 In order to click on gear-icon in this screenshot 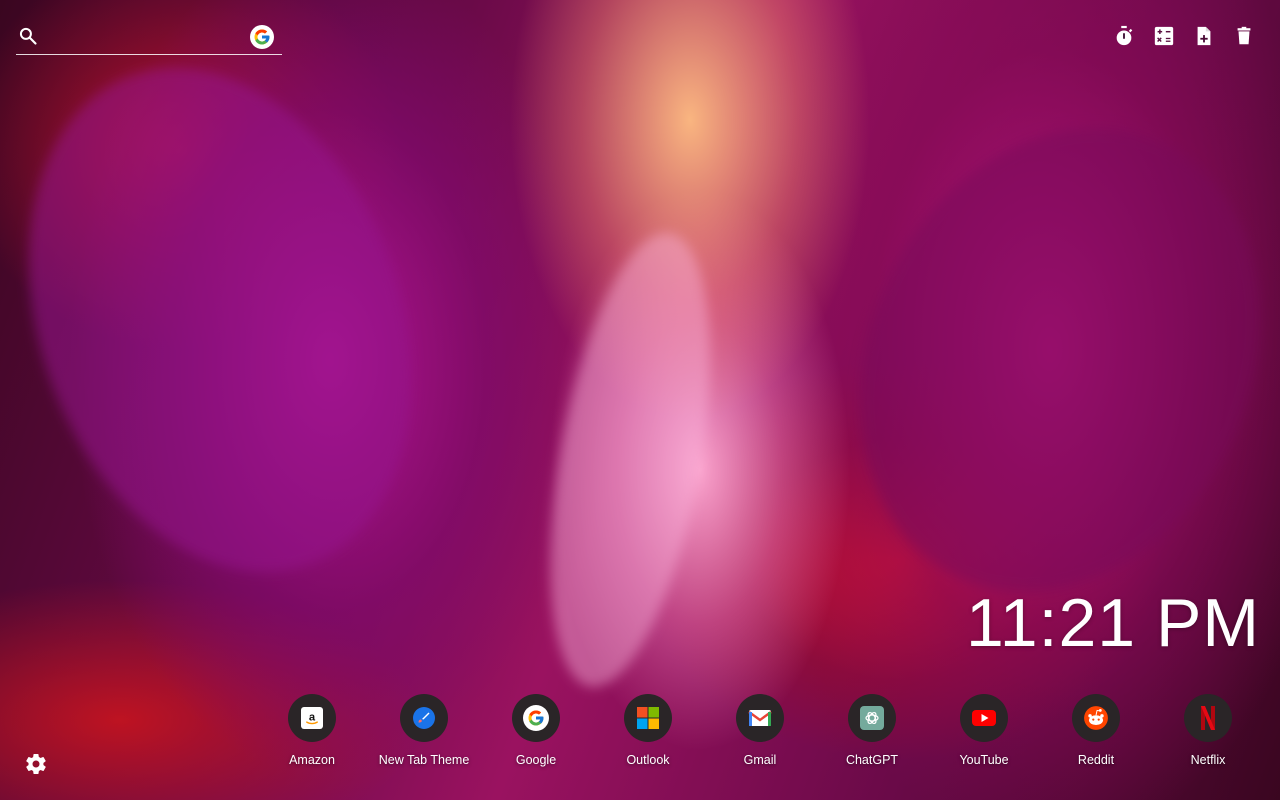, I will do `click(36, 764)`.